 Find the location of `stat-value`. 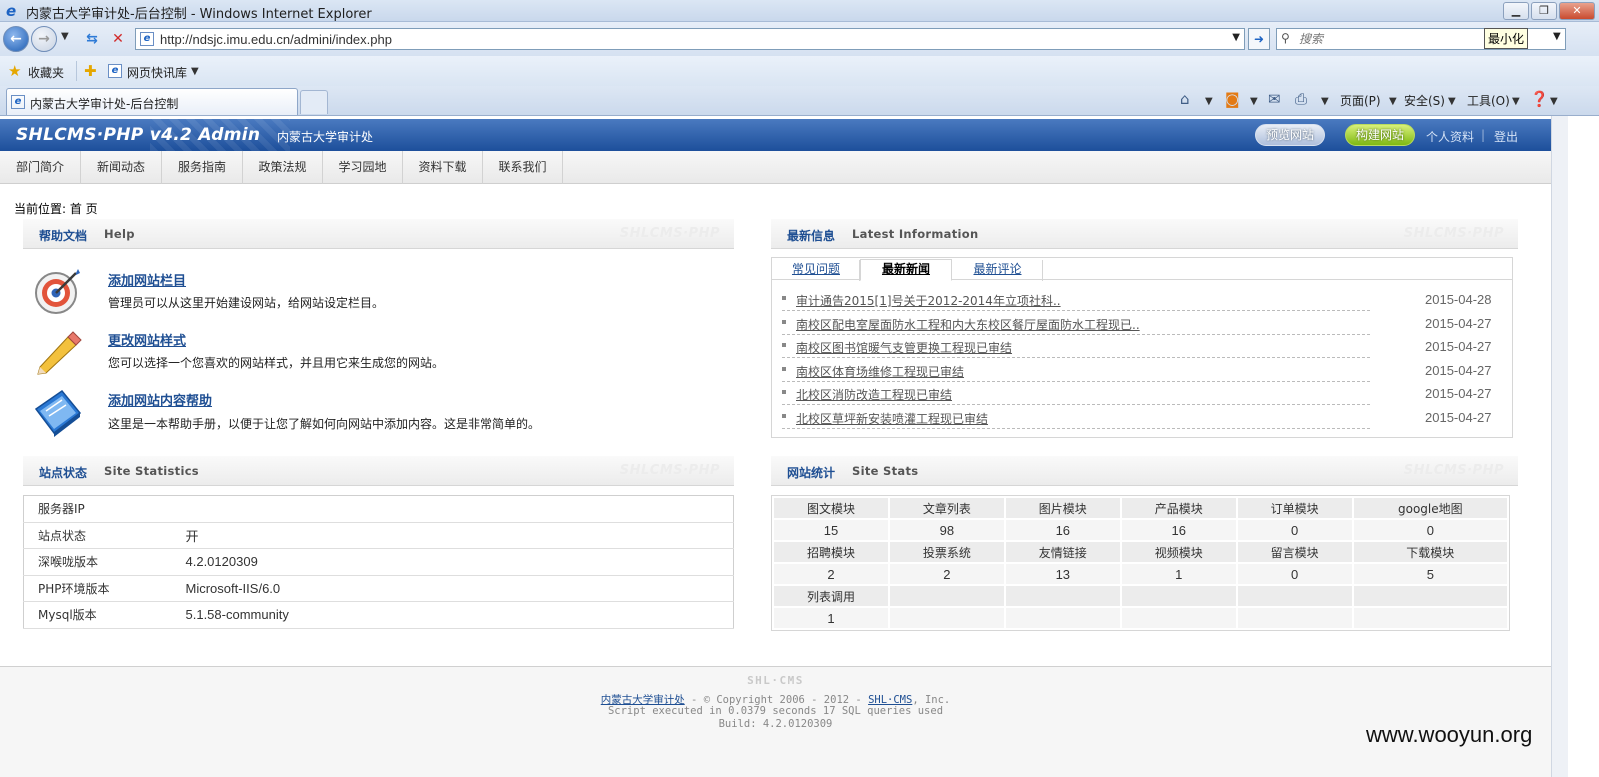

stat-value is located at coordinates (1294, 618).